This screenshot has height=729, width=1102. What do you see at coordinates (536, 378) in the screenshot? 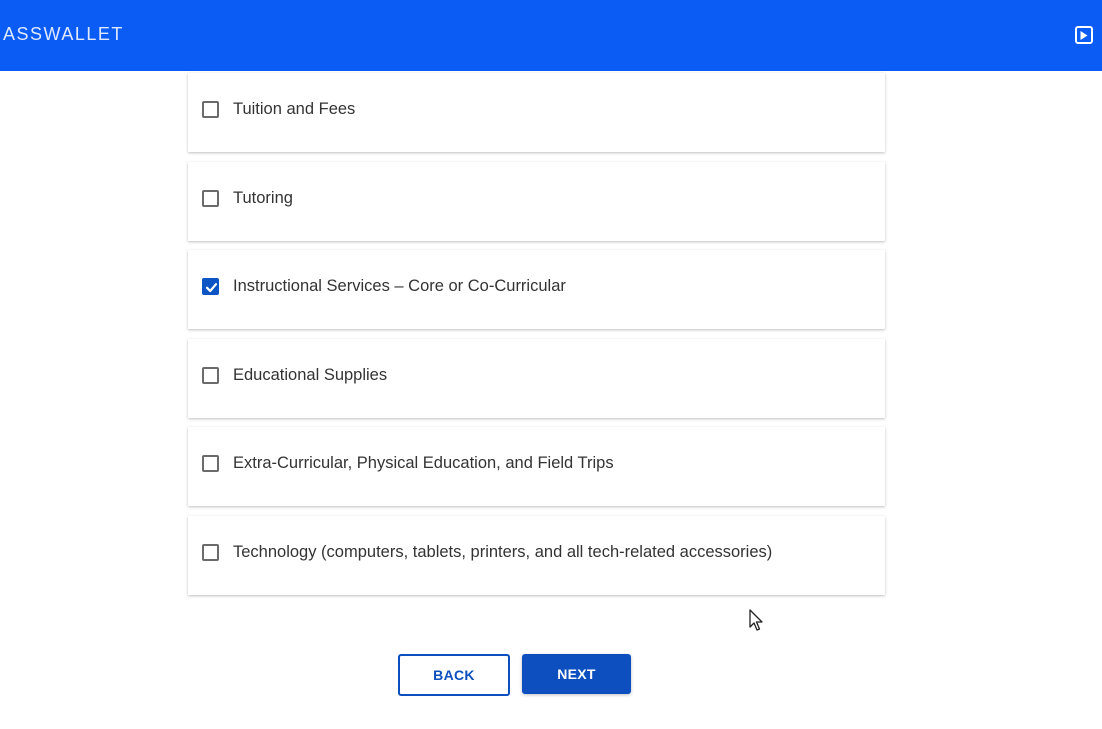
I see `category-card-supplies: Educational Supplies` at bounding box center [536, 378].